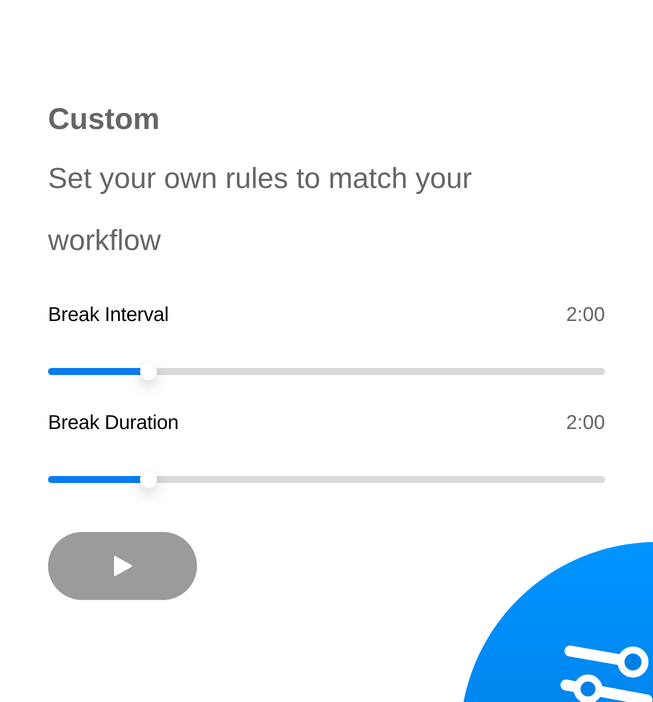 The width and height of the screenshot is (653, 702). What do you see at coordinates (104, 120) in the screenshot?
I see `card-title: Custom` at bounding box center [104, 120].